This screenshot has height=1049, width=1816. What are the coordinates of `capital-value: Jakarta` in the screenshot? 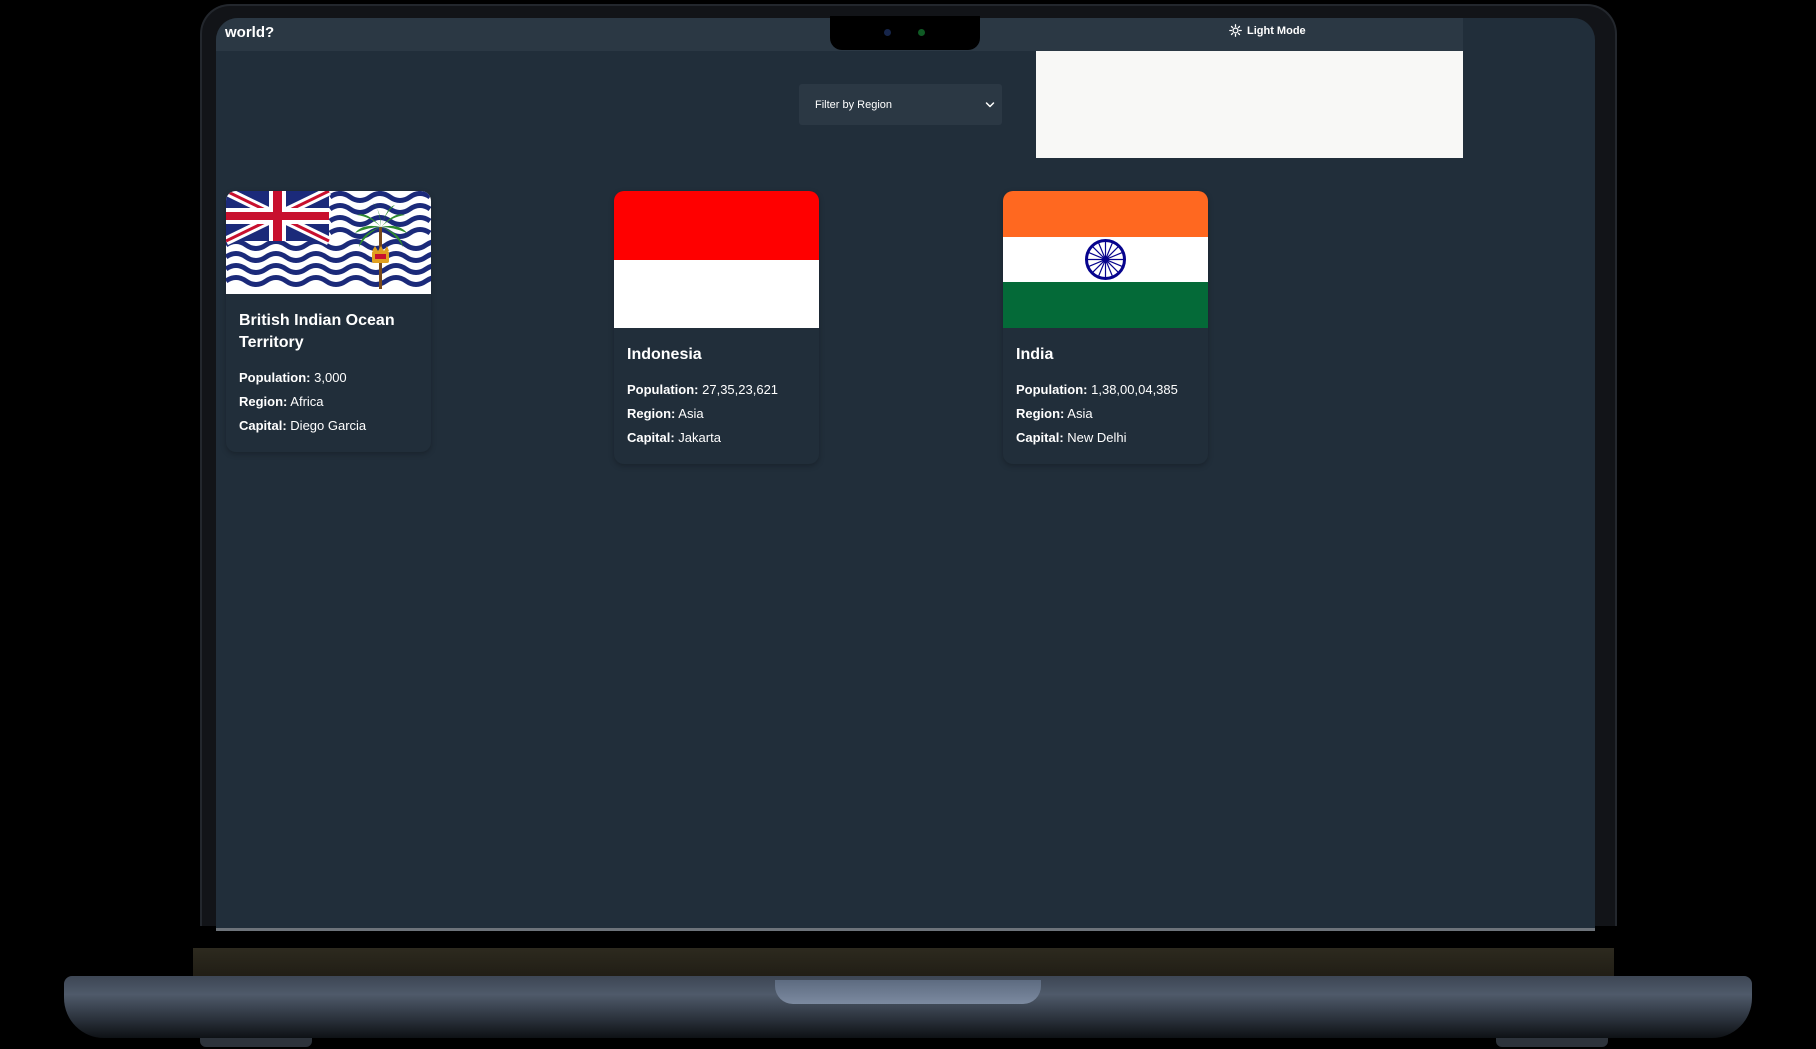 It's located at (699, 437).